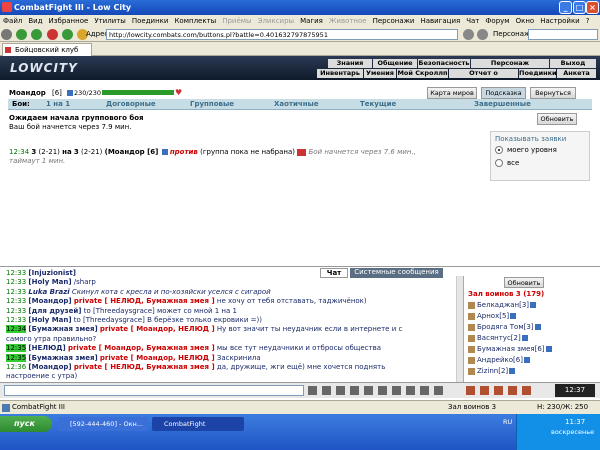 The height and width of the screenshot is (450, 600). Describe the element at coordinates (498, 390) in the screenshot. I see `clan-icon` at that location.